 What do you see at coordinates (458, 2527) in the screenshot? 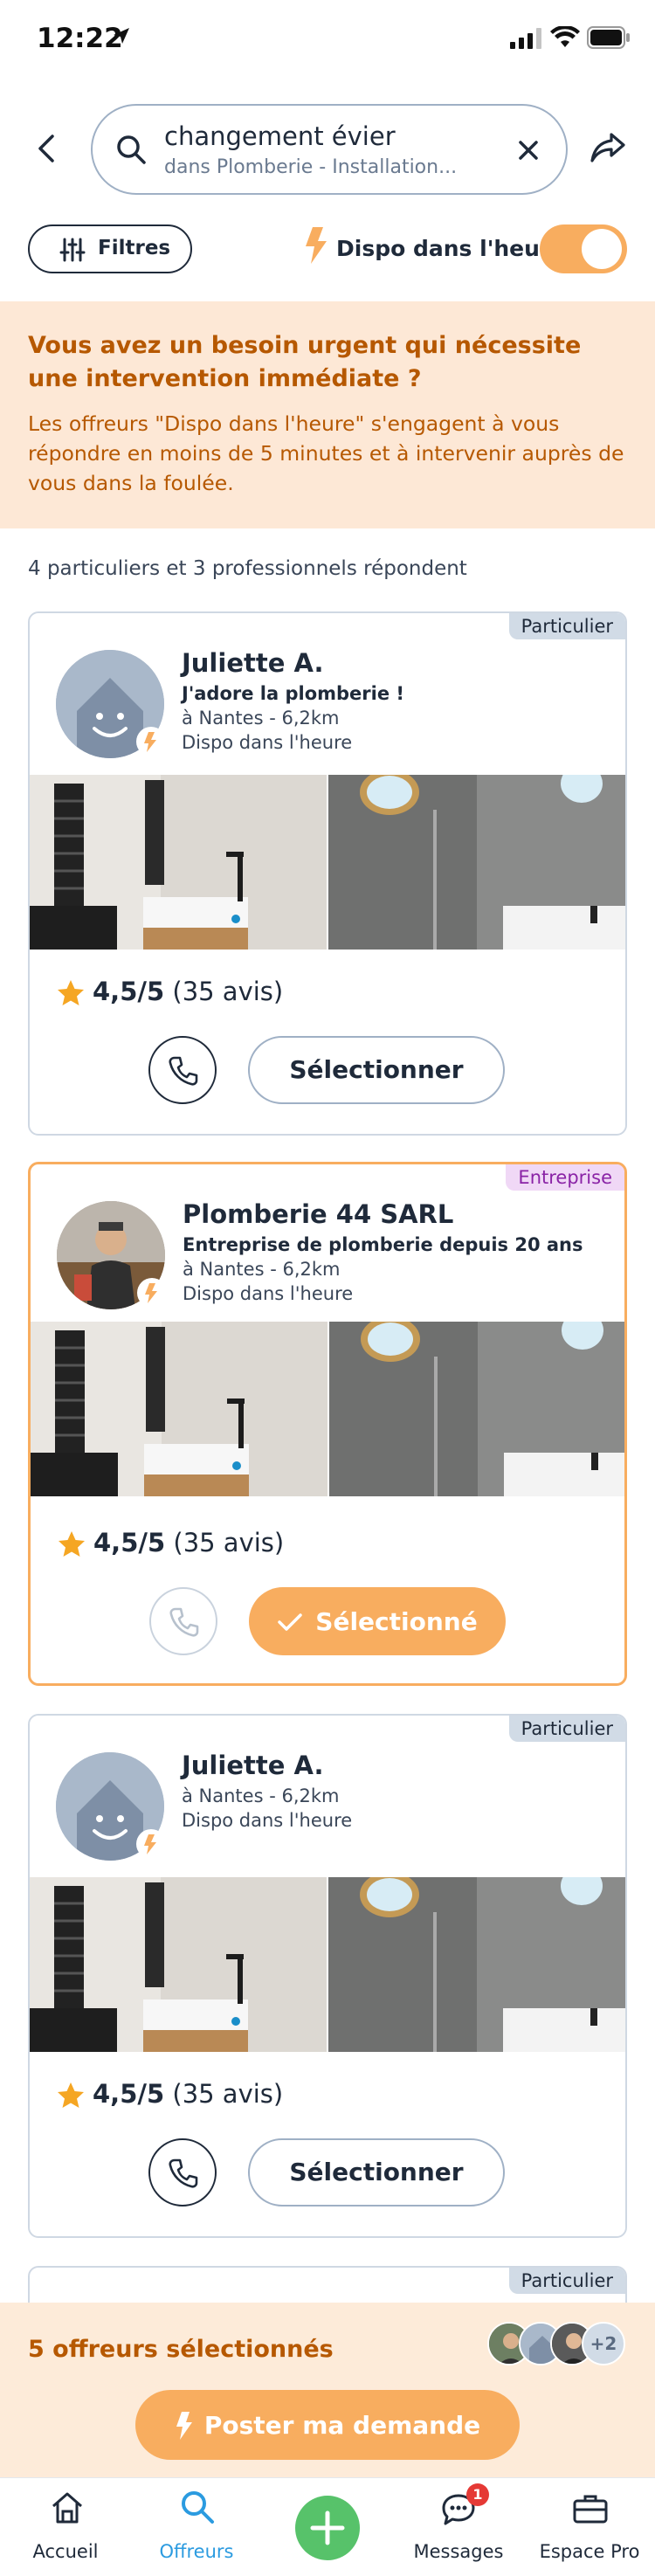
I see `tab-messages: 1 Messages` at bounding box center [458, 2527].